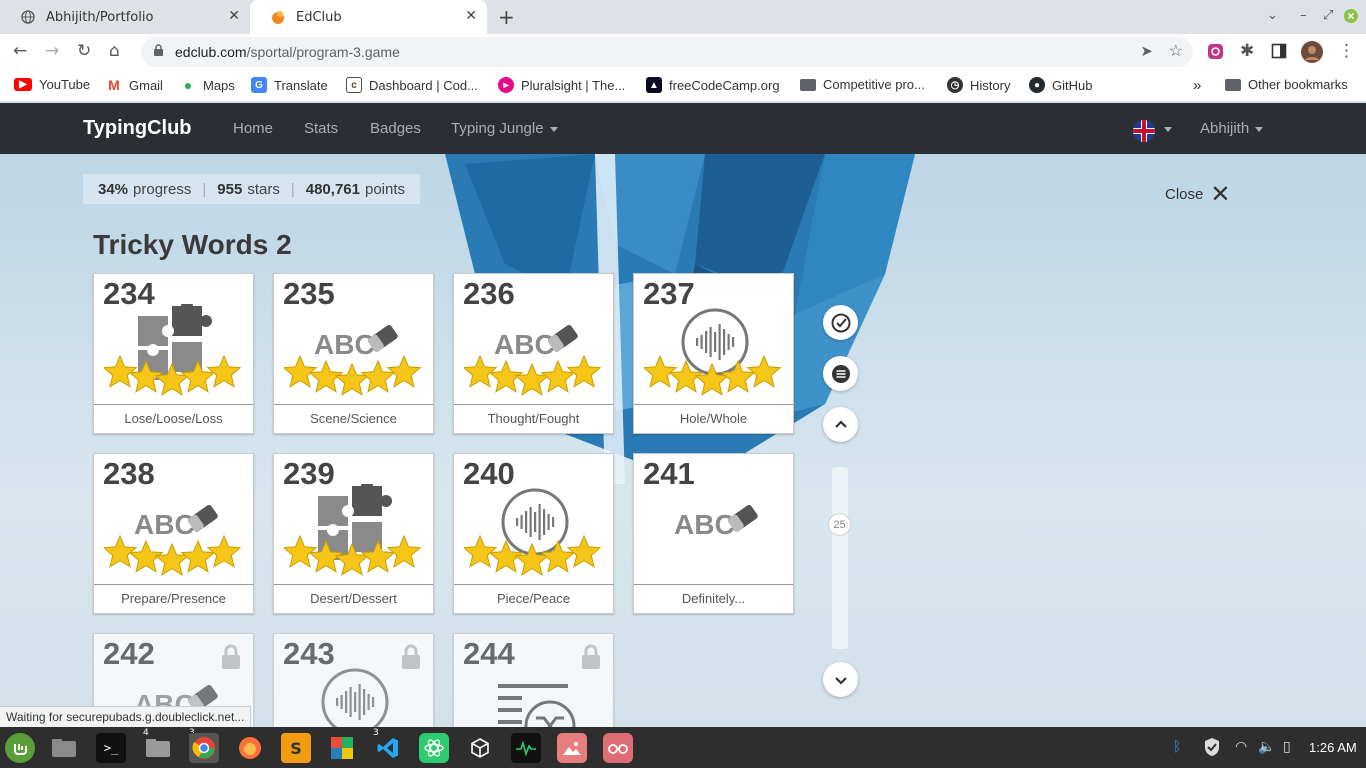 This screenshot has height=768, width=1366. What do you see at coordinates (1266, 747) in the screenshot?
I see `volume-icon: 🔈` at bounding box center [1266, 747].